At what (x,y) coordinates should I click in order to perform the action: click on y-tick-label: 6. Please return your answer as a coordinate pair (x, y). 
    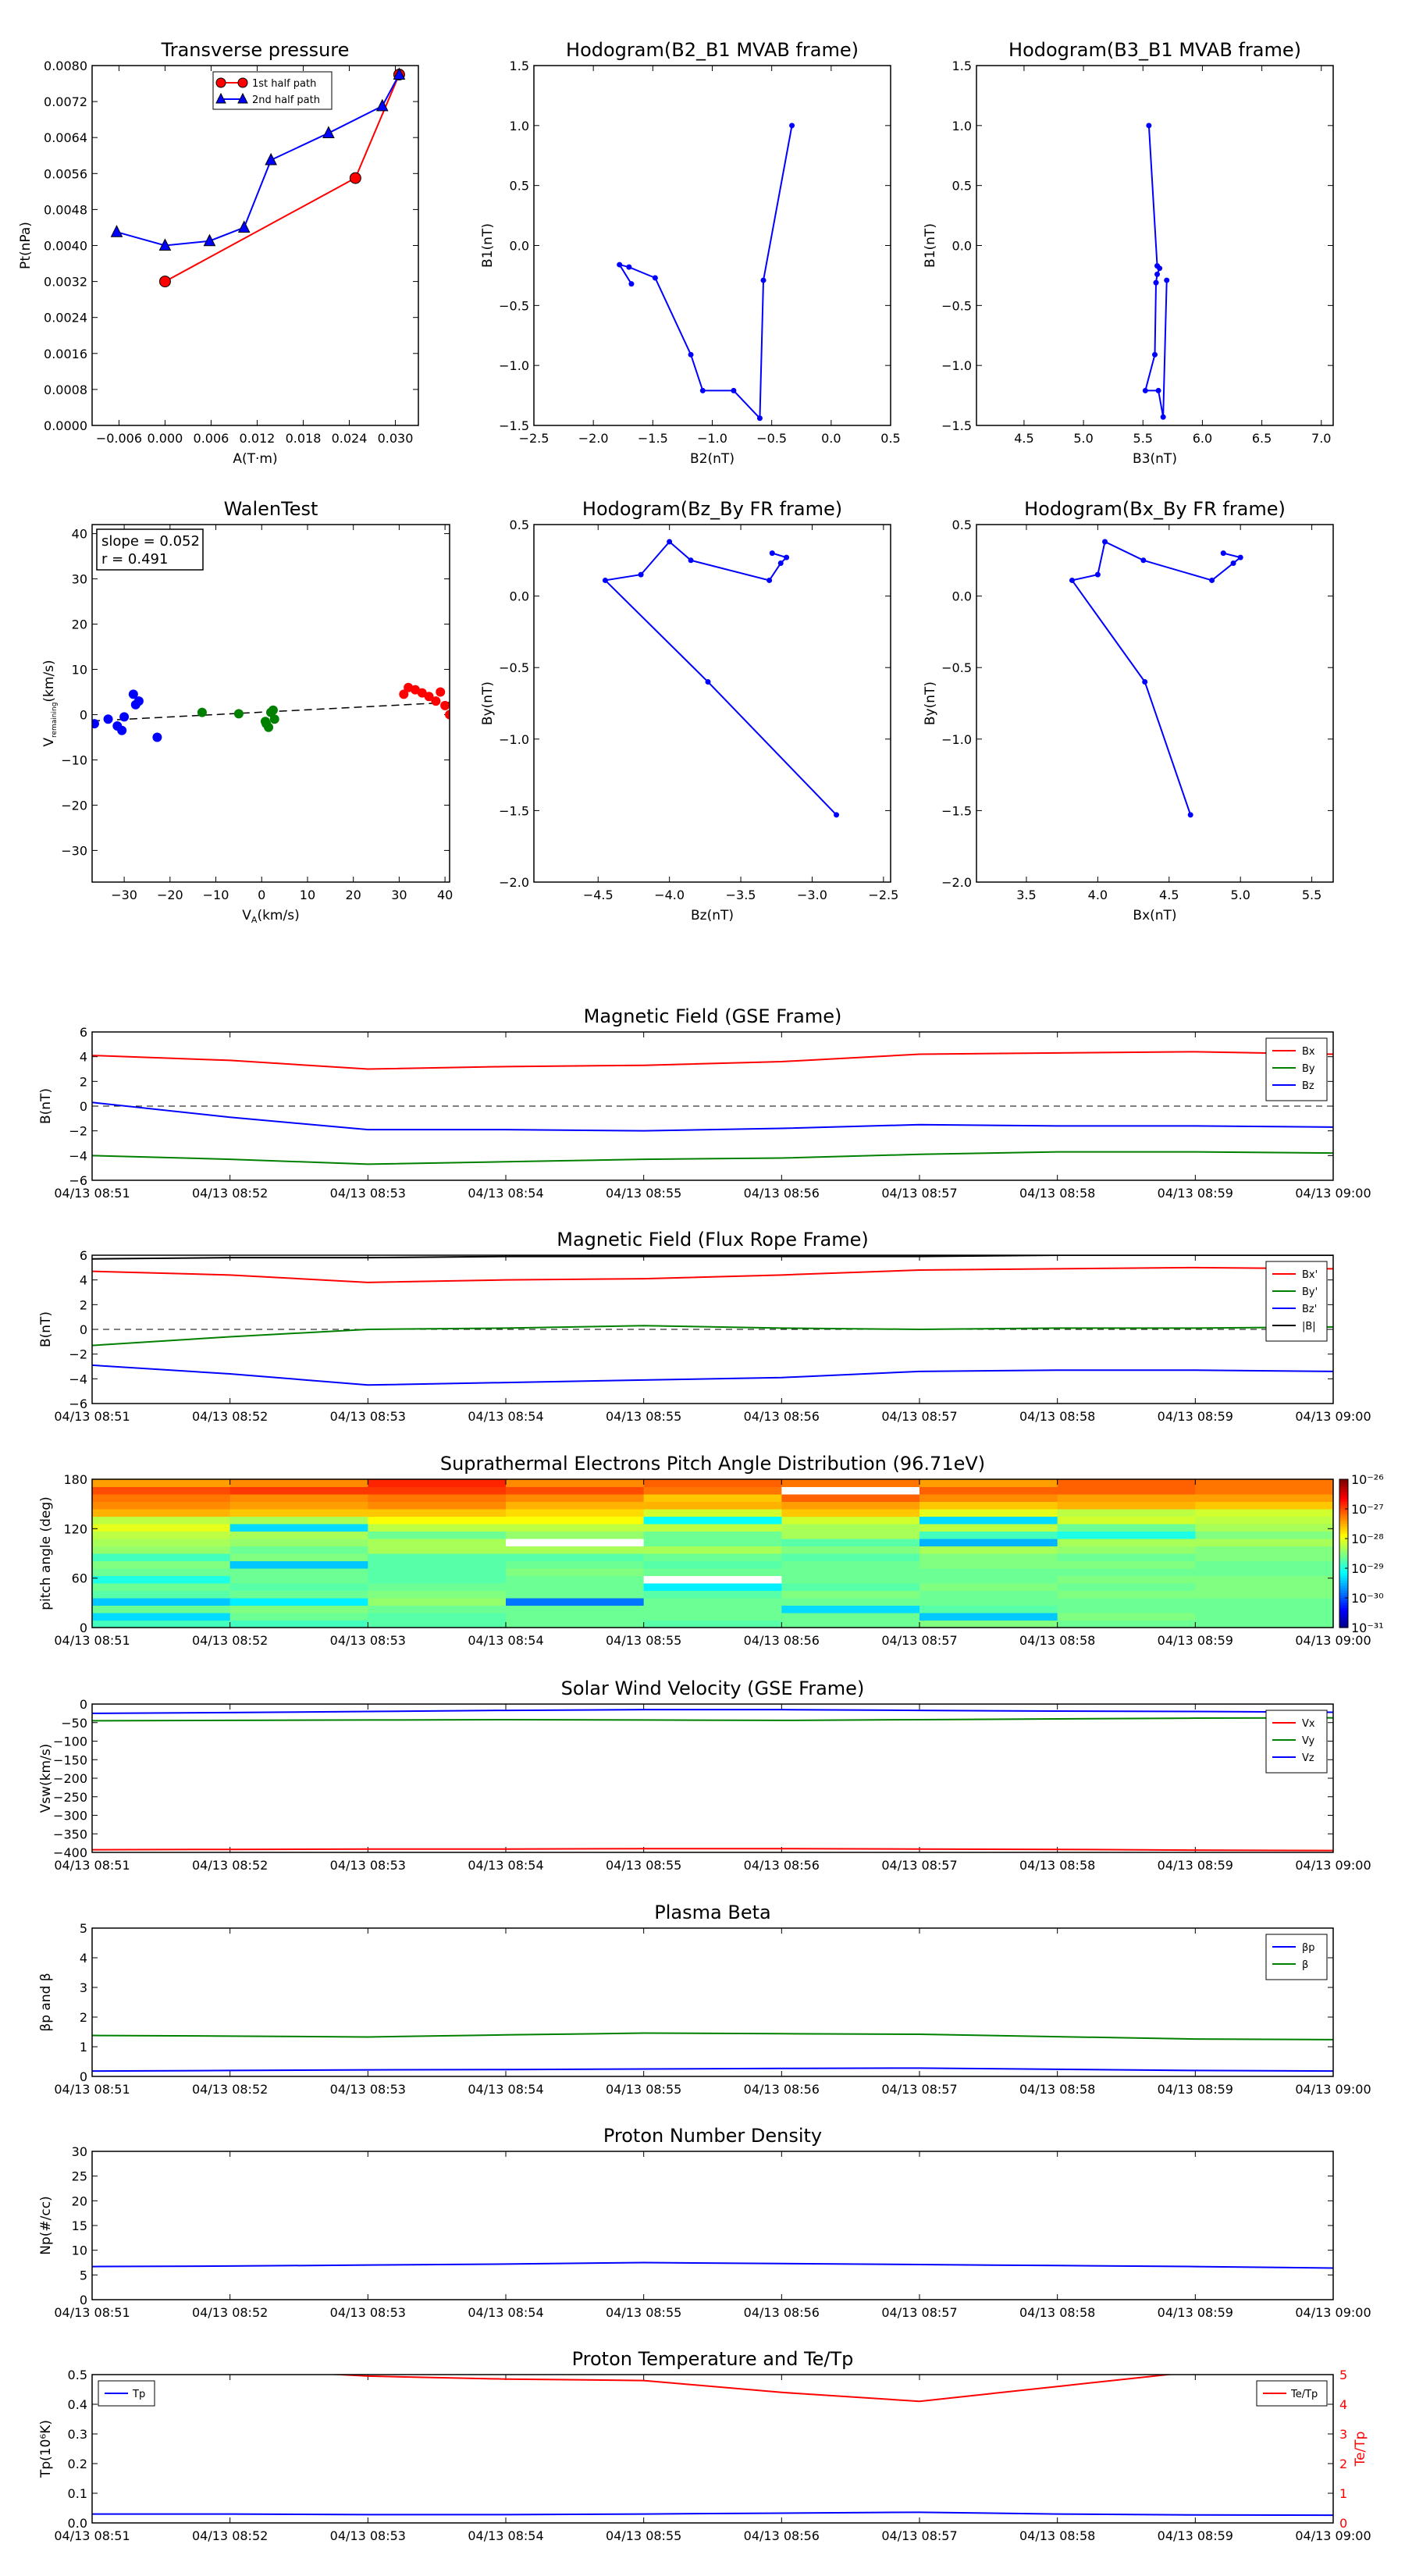
    Looking at the image, I should click on (84, 1032).